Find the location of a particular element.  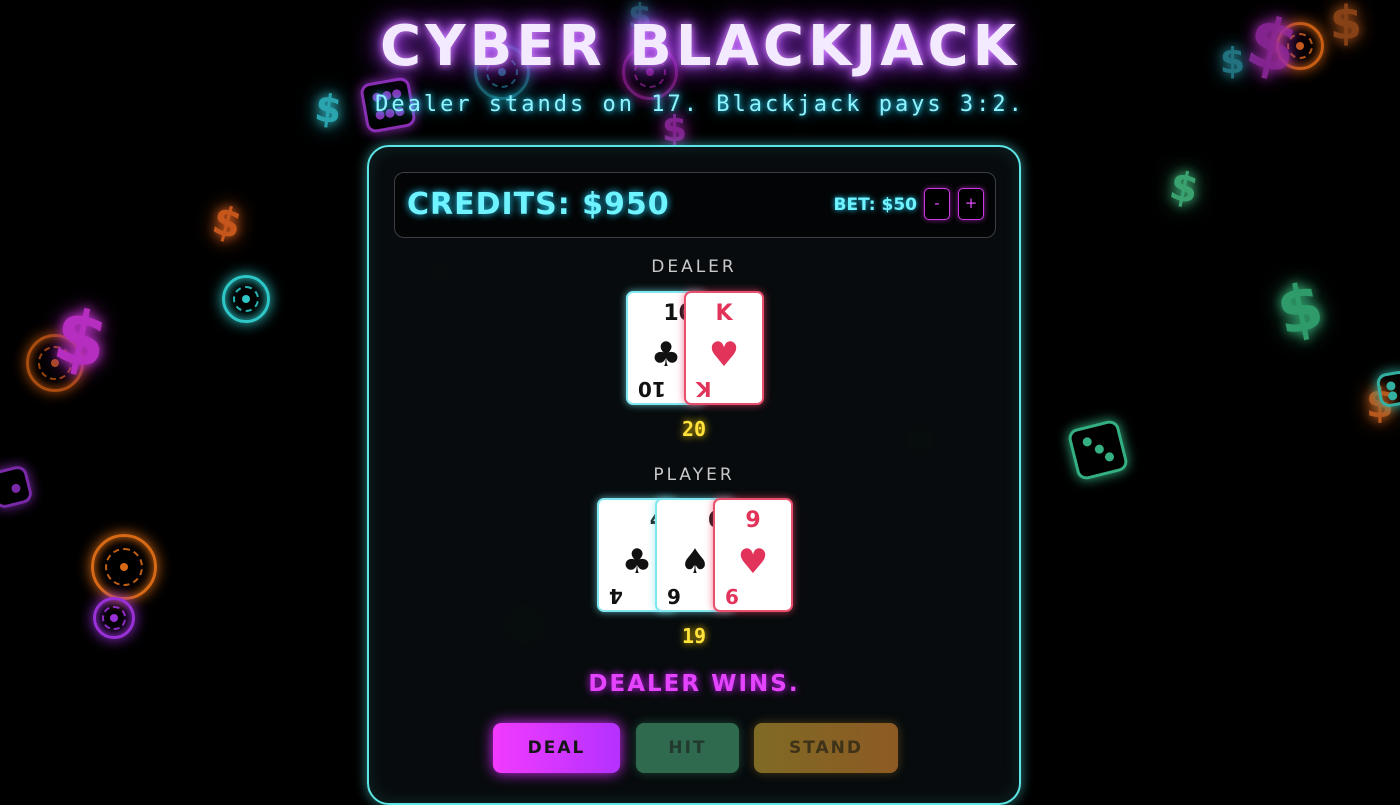

hit-button: HIT is located at coordinates (687, 748).